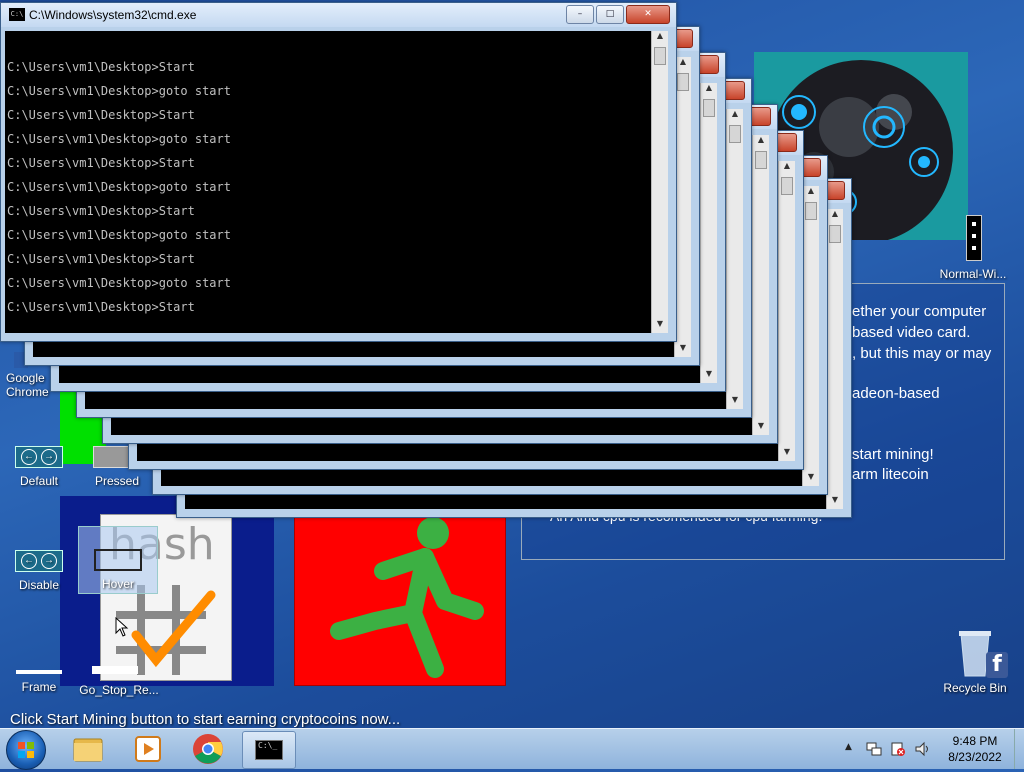  What do you see at coordinates (660, 38) in the screenshot?
I see `scroll-up-arrow: ▲` at bounding box center [660, 38].